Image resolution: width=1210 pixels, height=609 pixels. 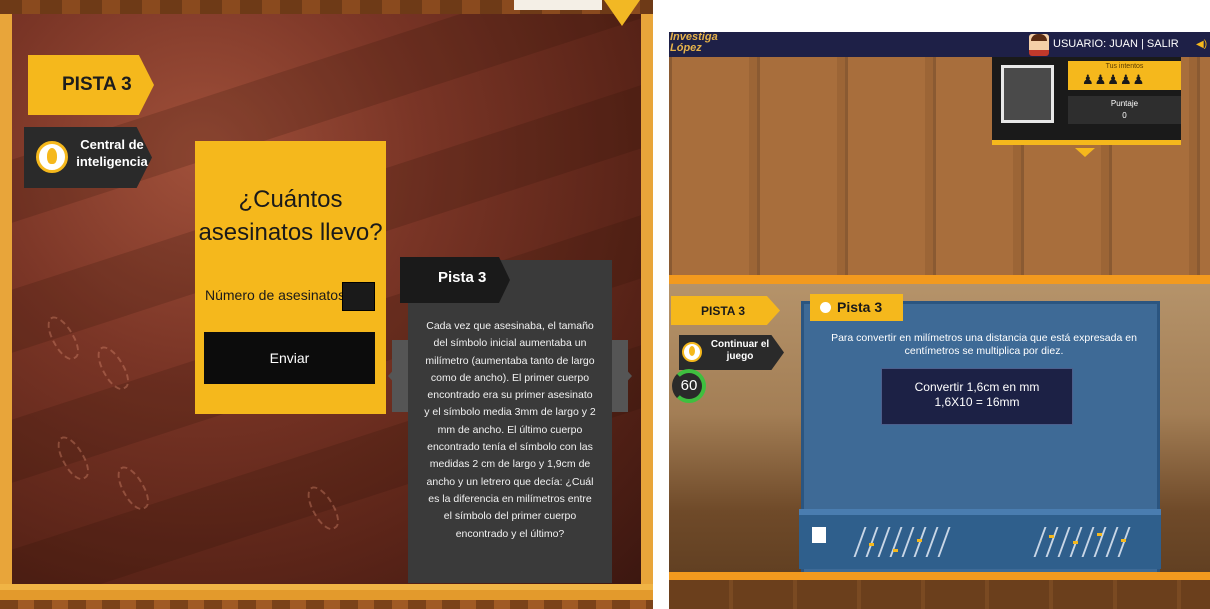 I want to click on board-title-tab: Pista 3, so click(x=856, y=307).